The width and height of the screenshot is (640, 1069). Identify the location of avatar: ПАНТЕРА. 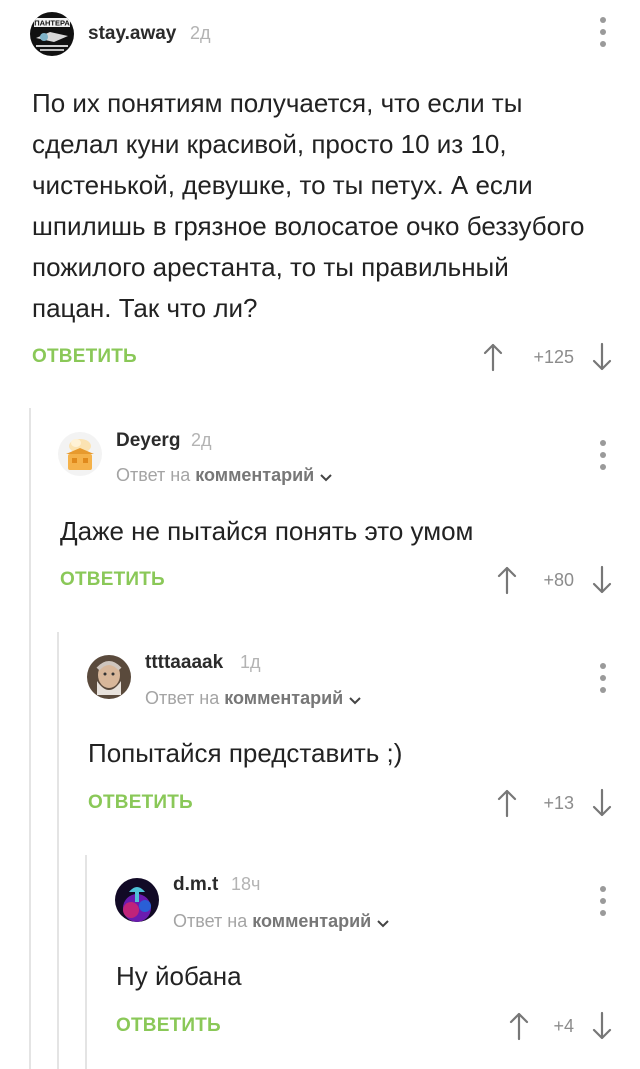
(52, 34).